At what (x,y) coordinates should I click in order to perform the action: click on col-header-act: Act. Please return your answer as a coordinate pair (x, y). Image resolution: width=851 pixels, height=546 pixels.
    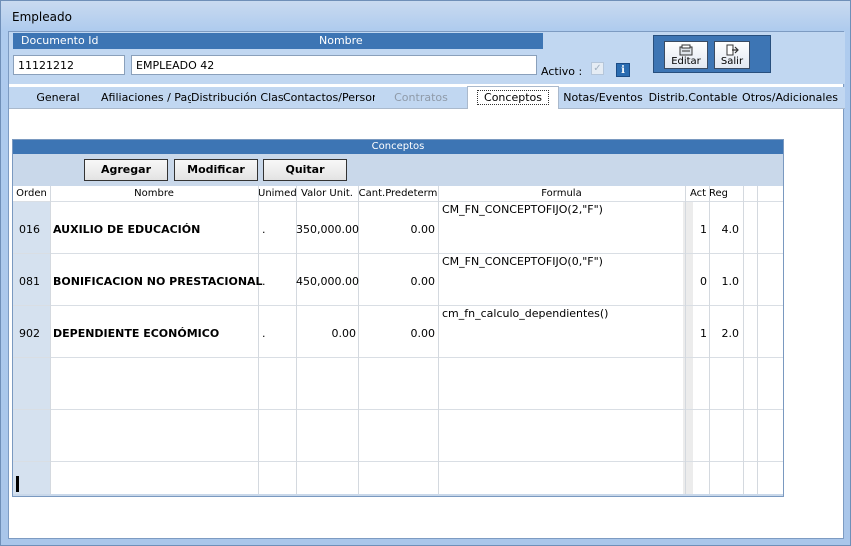
    Looking at the image, I should click on (698, 193).